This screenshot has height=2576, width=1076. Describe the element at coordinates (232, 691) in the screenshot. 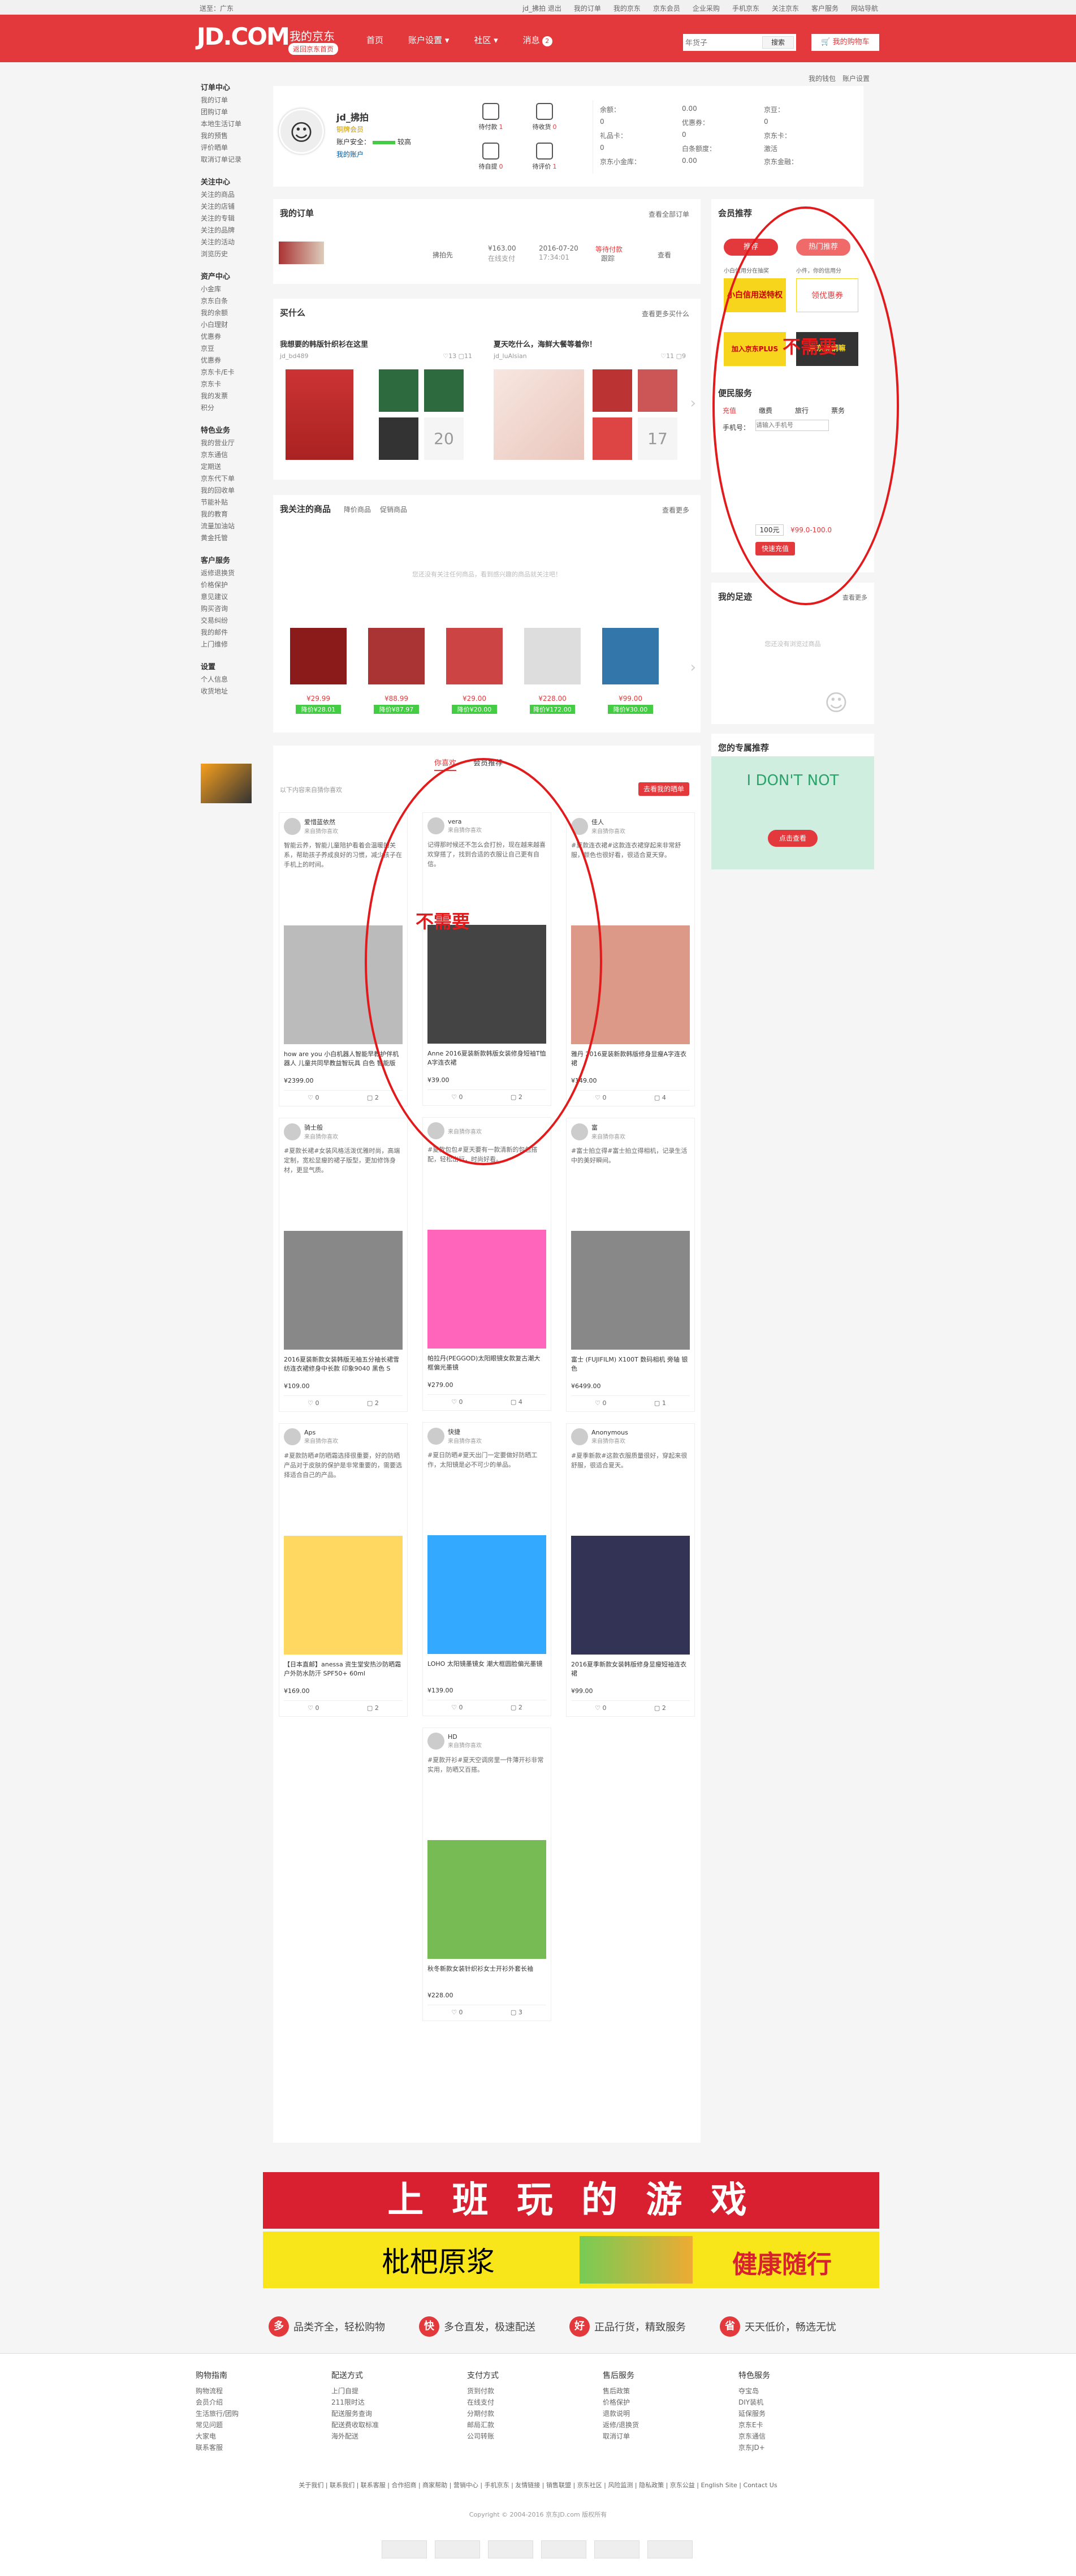

I see `sidebar-item: 收货地址` at that location.